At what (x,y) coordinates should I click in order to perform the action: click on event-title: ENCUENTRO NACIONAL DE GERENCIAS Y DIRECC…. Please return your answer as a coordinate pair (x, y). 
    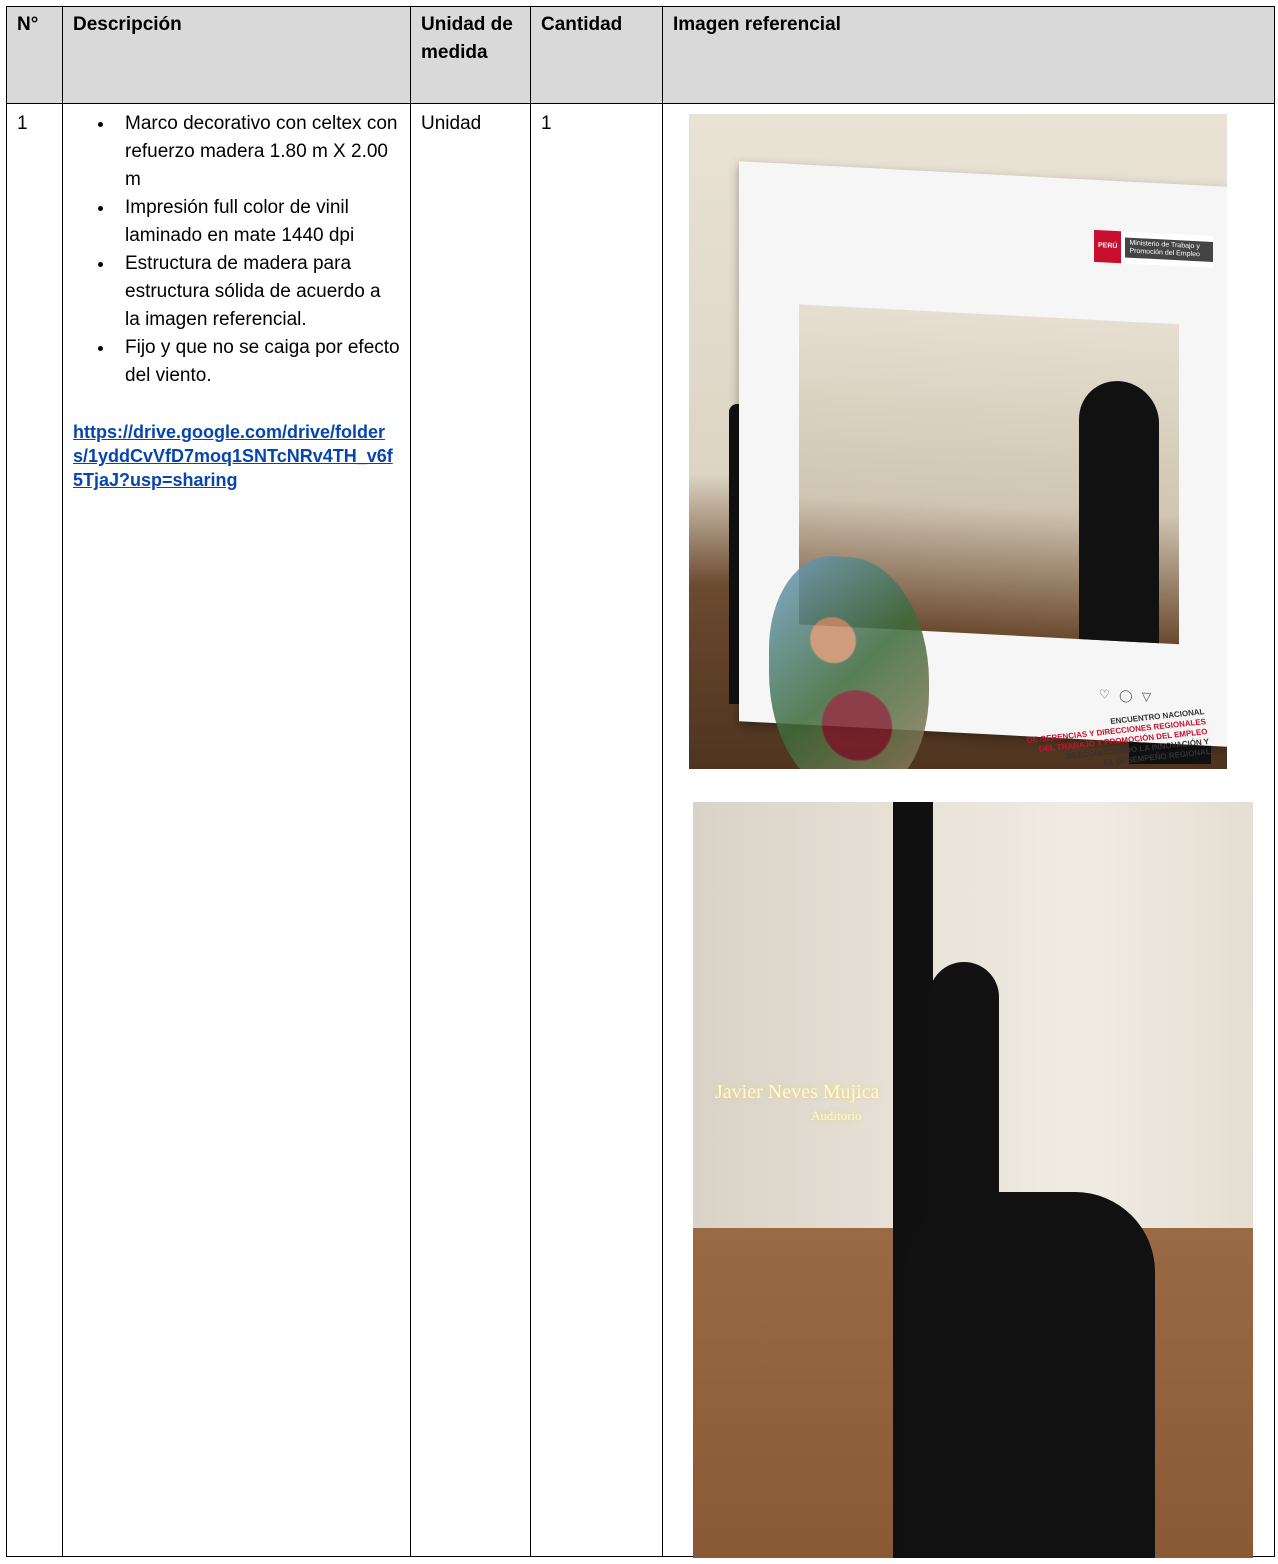
    Looking at the image, I should click on (1119, 737).